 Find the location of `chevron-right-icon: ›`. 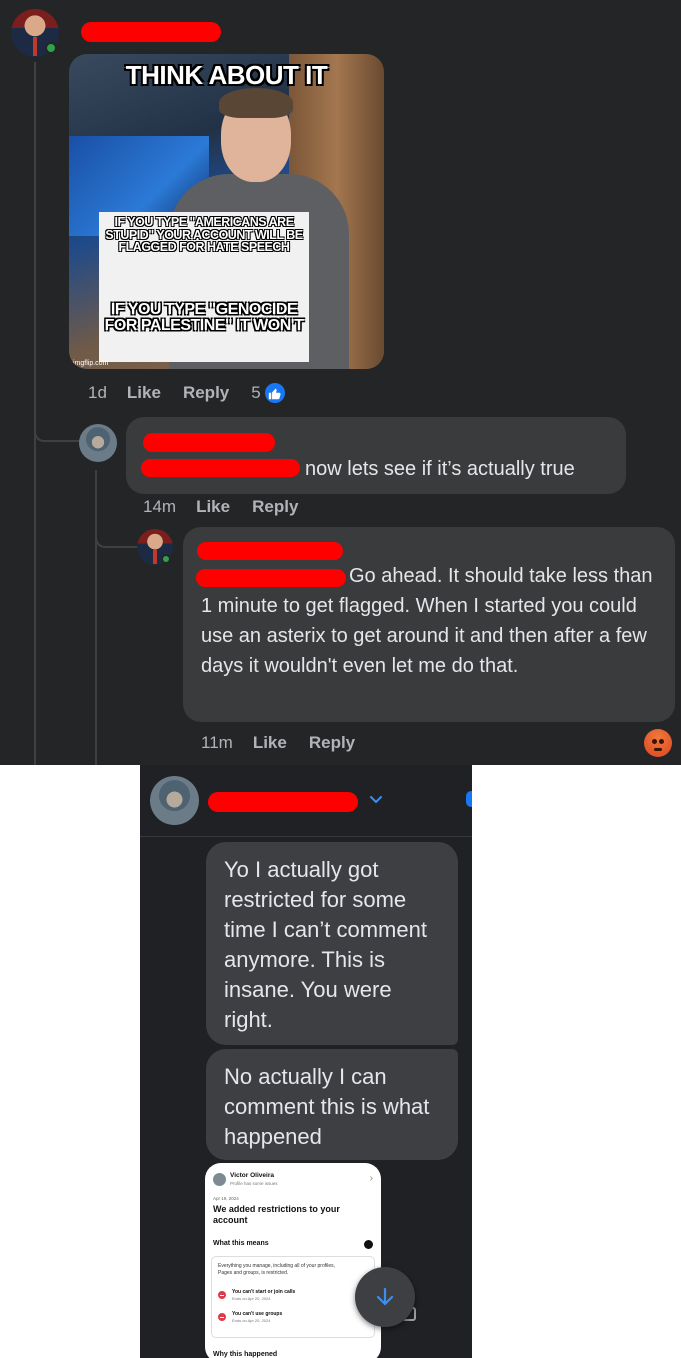

chevron-right-icon: › is located at coordinates (371, 1178).